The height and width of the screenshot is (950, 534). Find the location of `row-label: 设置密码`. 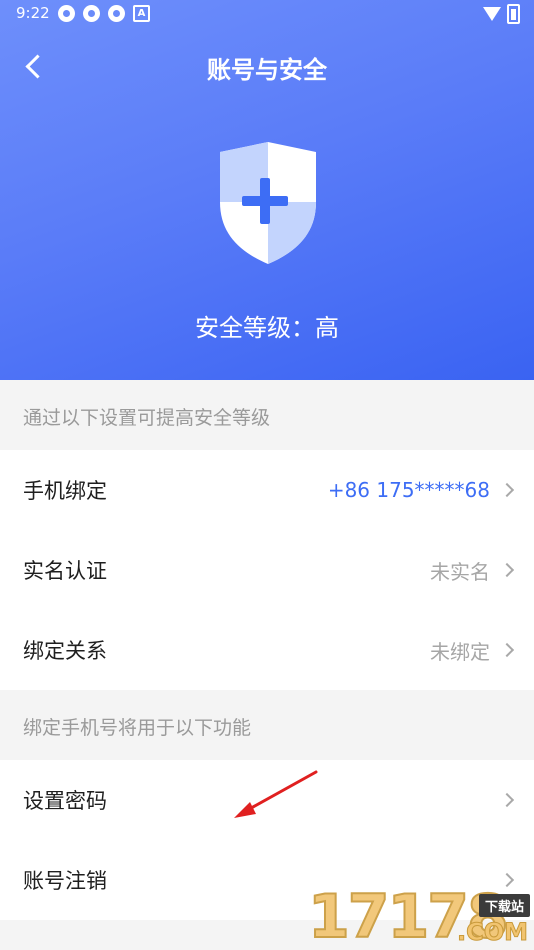

row-label: 设置密码 is located at coordinates (65, 801).